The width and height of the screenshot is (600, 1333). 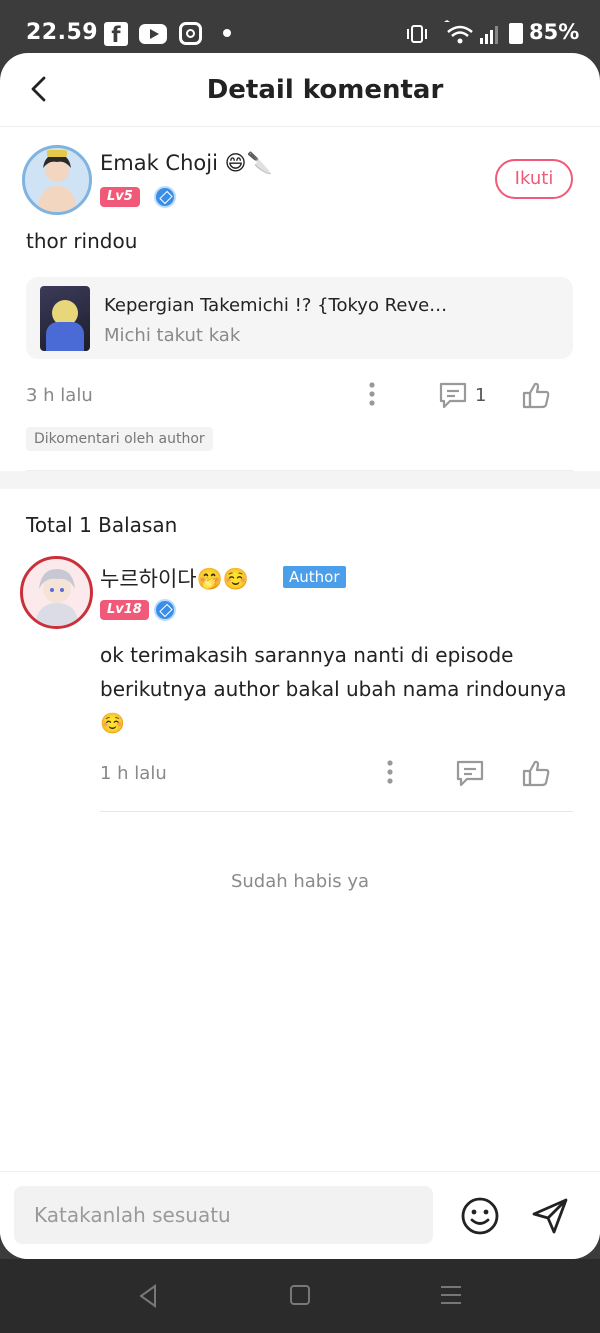 I want to click on reply-verified-icon, so click(x=165, y=610).